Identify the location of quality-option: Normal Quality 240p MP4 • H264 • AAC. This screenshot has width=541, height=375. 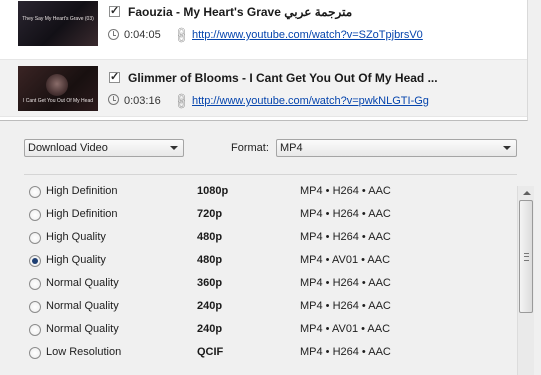
(255, 307).